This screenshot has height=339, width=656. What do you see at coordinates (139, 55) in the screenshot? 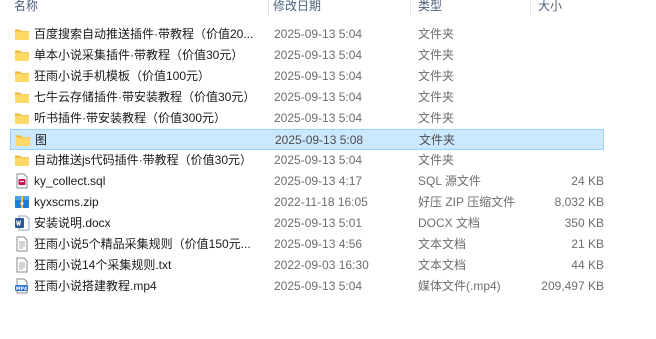
I see `file-name: 单本小说采集插件·带教程（价值30元）` at bounding box center [139, 55].